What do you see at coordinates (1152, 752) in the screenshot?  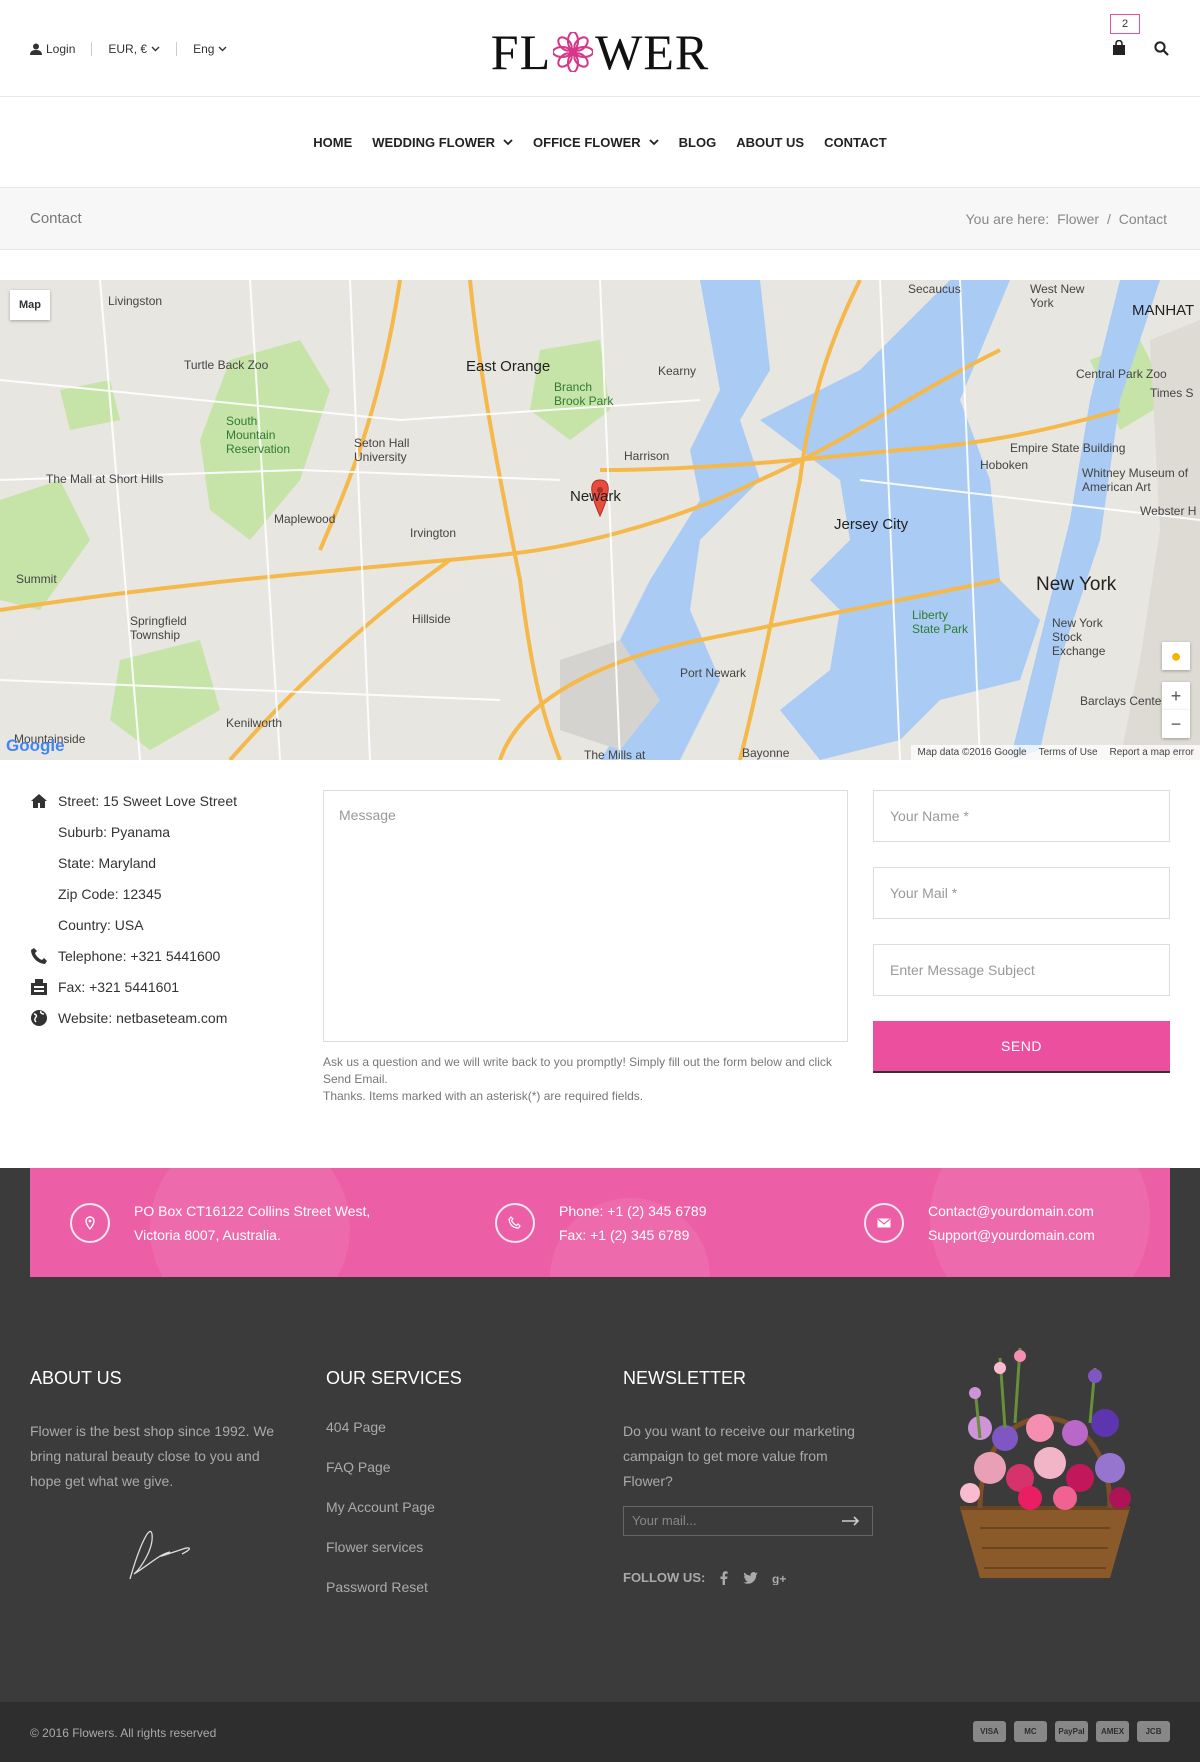 I see `report-map-error-link: Report a map error` at bounding box center [1152, 752].